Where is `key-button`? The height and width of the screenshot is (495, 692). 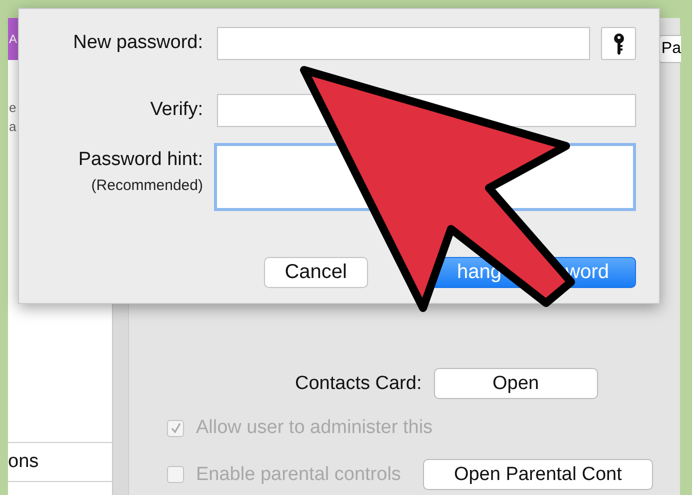
key-button is located at coordinates (618, 43).